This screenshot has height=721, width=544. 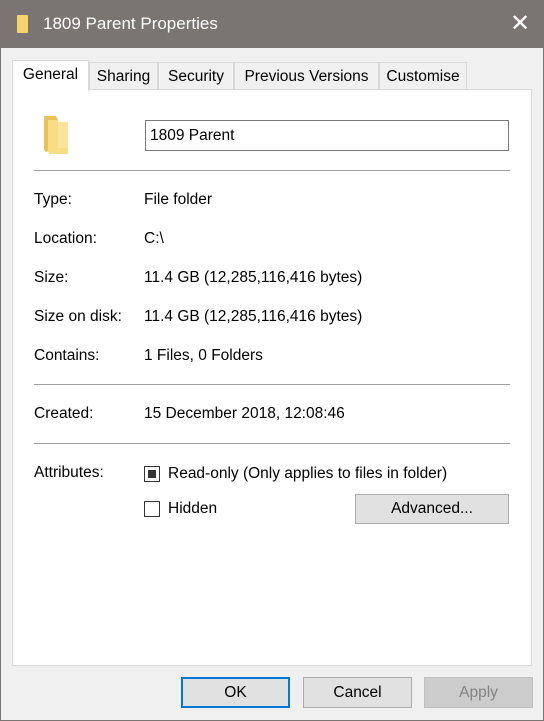 I want to click on contains-label: Contains:, so click(x=67, y=355).